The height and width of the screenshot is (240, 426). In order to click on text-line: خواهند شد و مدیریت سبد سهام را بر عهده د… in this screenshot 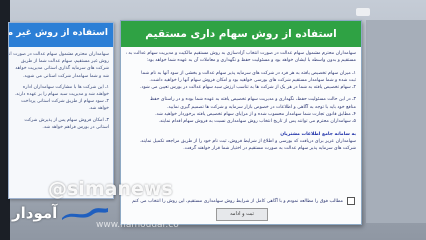, I will do `click(61, 95)`.